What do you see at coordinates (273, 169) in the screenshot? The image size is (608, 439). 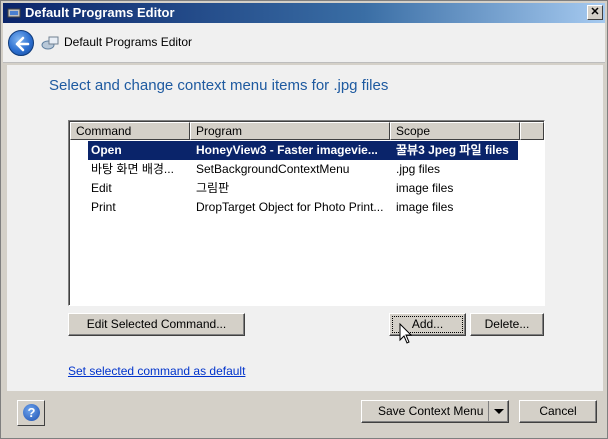 I see `row-program: SetBackgroundContextMenu` at bounding box center [273, 169].